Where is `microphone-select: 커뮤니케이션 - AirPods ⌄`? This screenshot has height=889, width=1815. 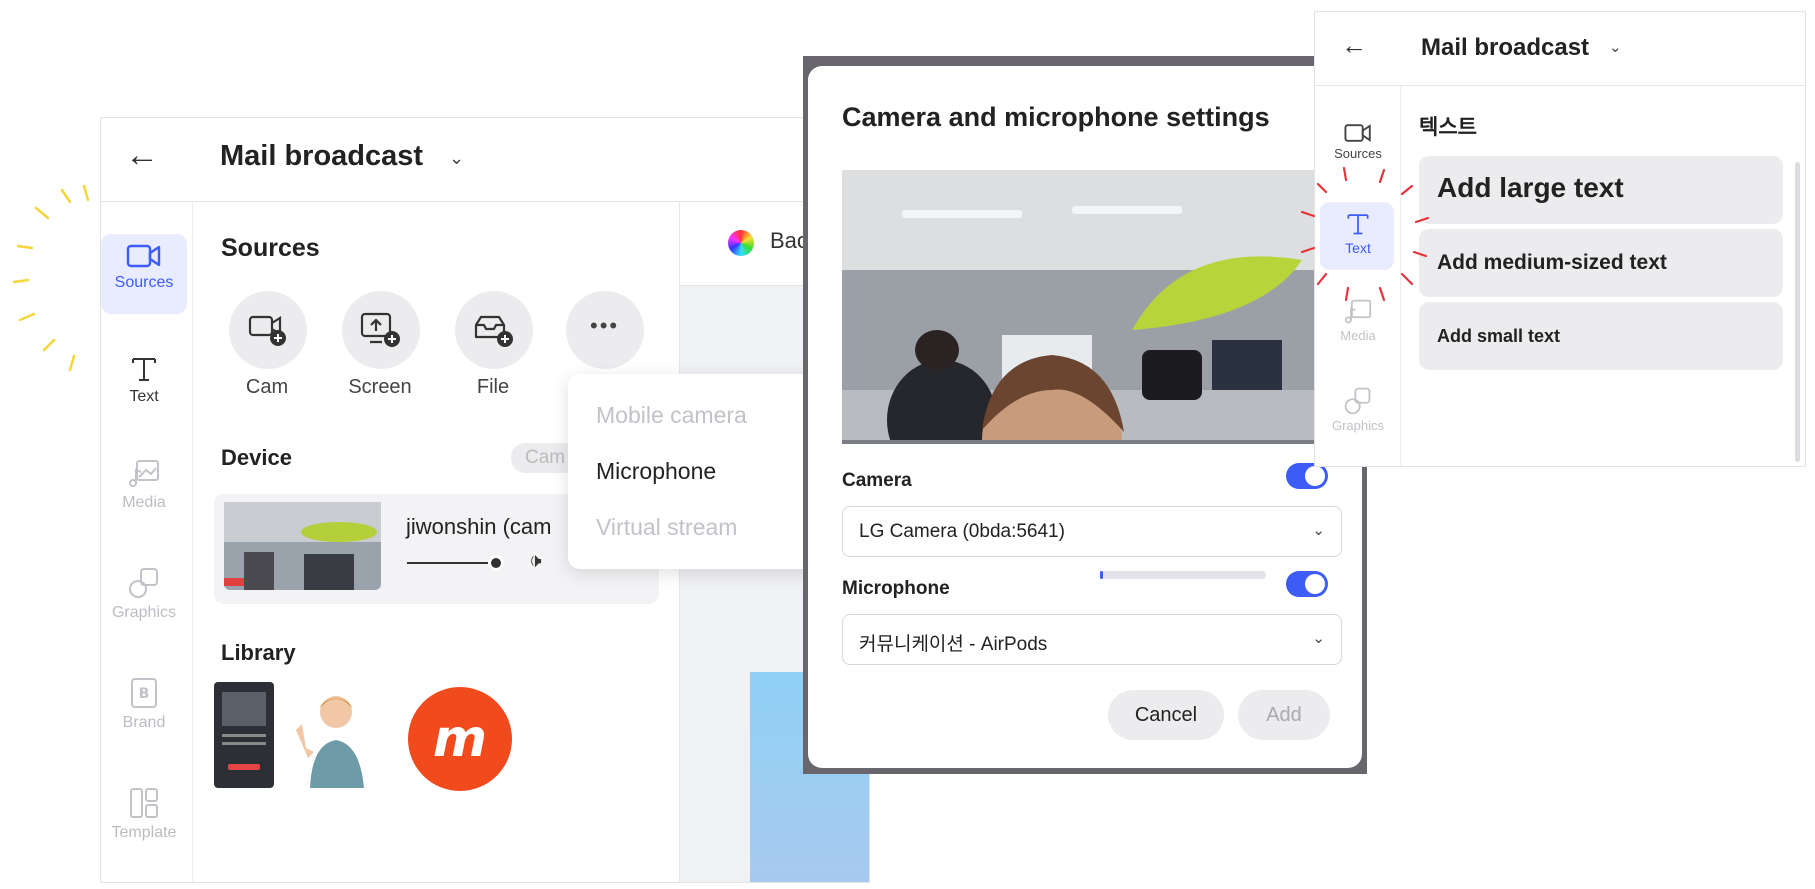 microphone-select: 커뮤니케이션 - AirPods ⌄ is located at coordinates (1092, 639).